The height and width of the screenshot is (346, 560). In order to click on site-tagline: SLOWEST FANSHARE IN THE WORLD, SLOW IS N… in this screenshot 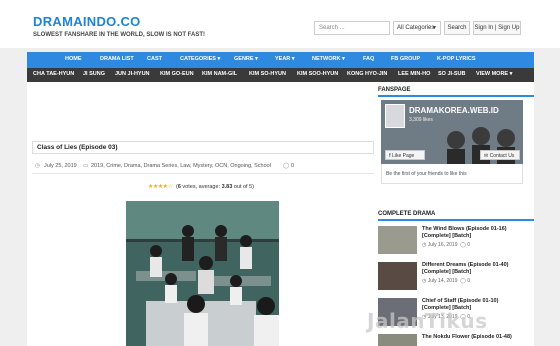, I will do `click(119, 35)`.